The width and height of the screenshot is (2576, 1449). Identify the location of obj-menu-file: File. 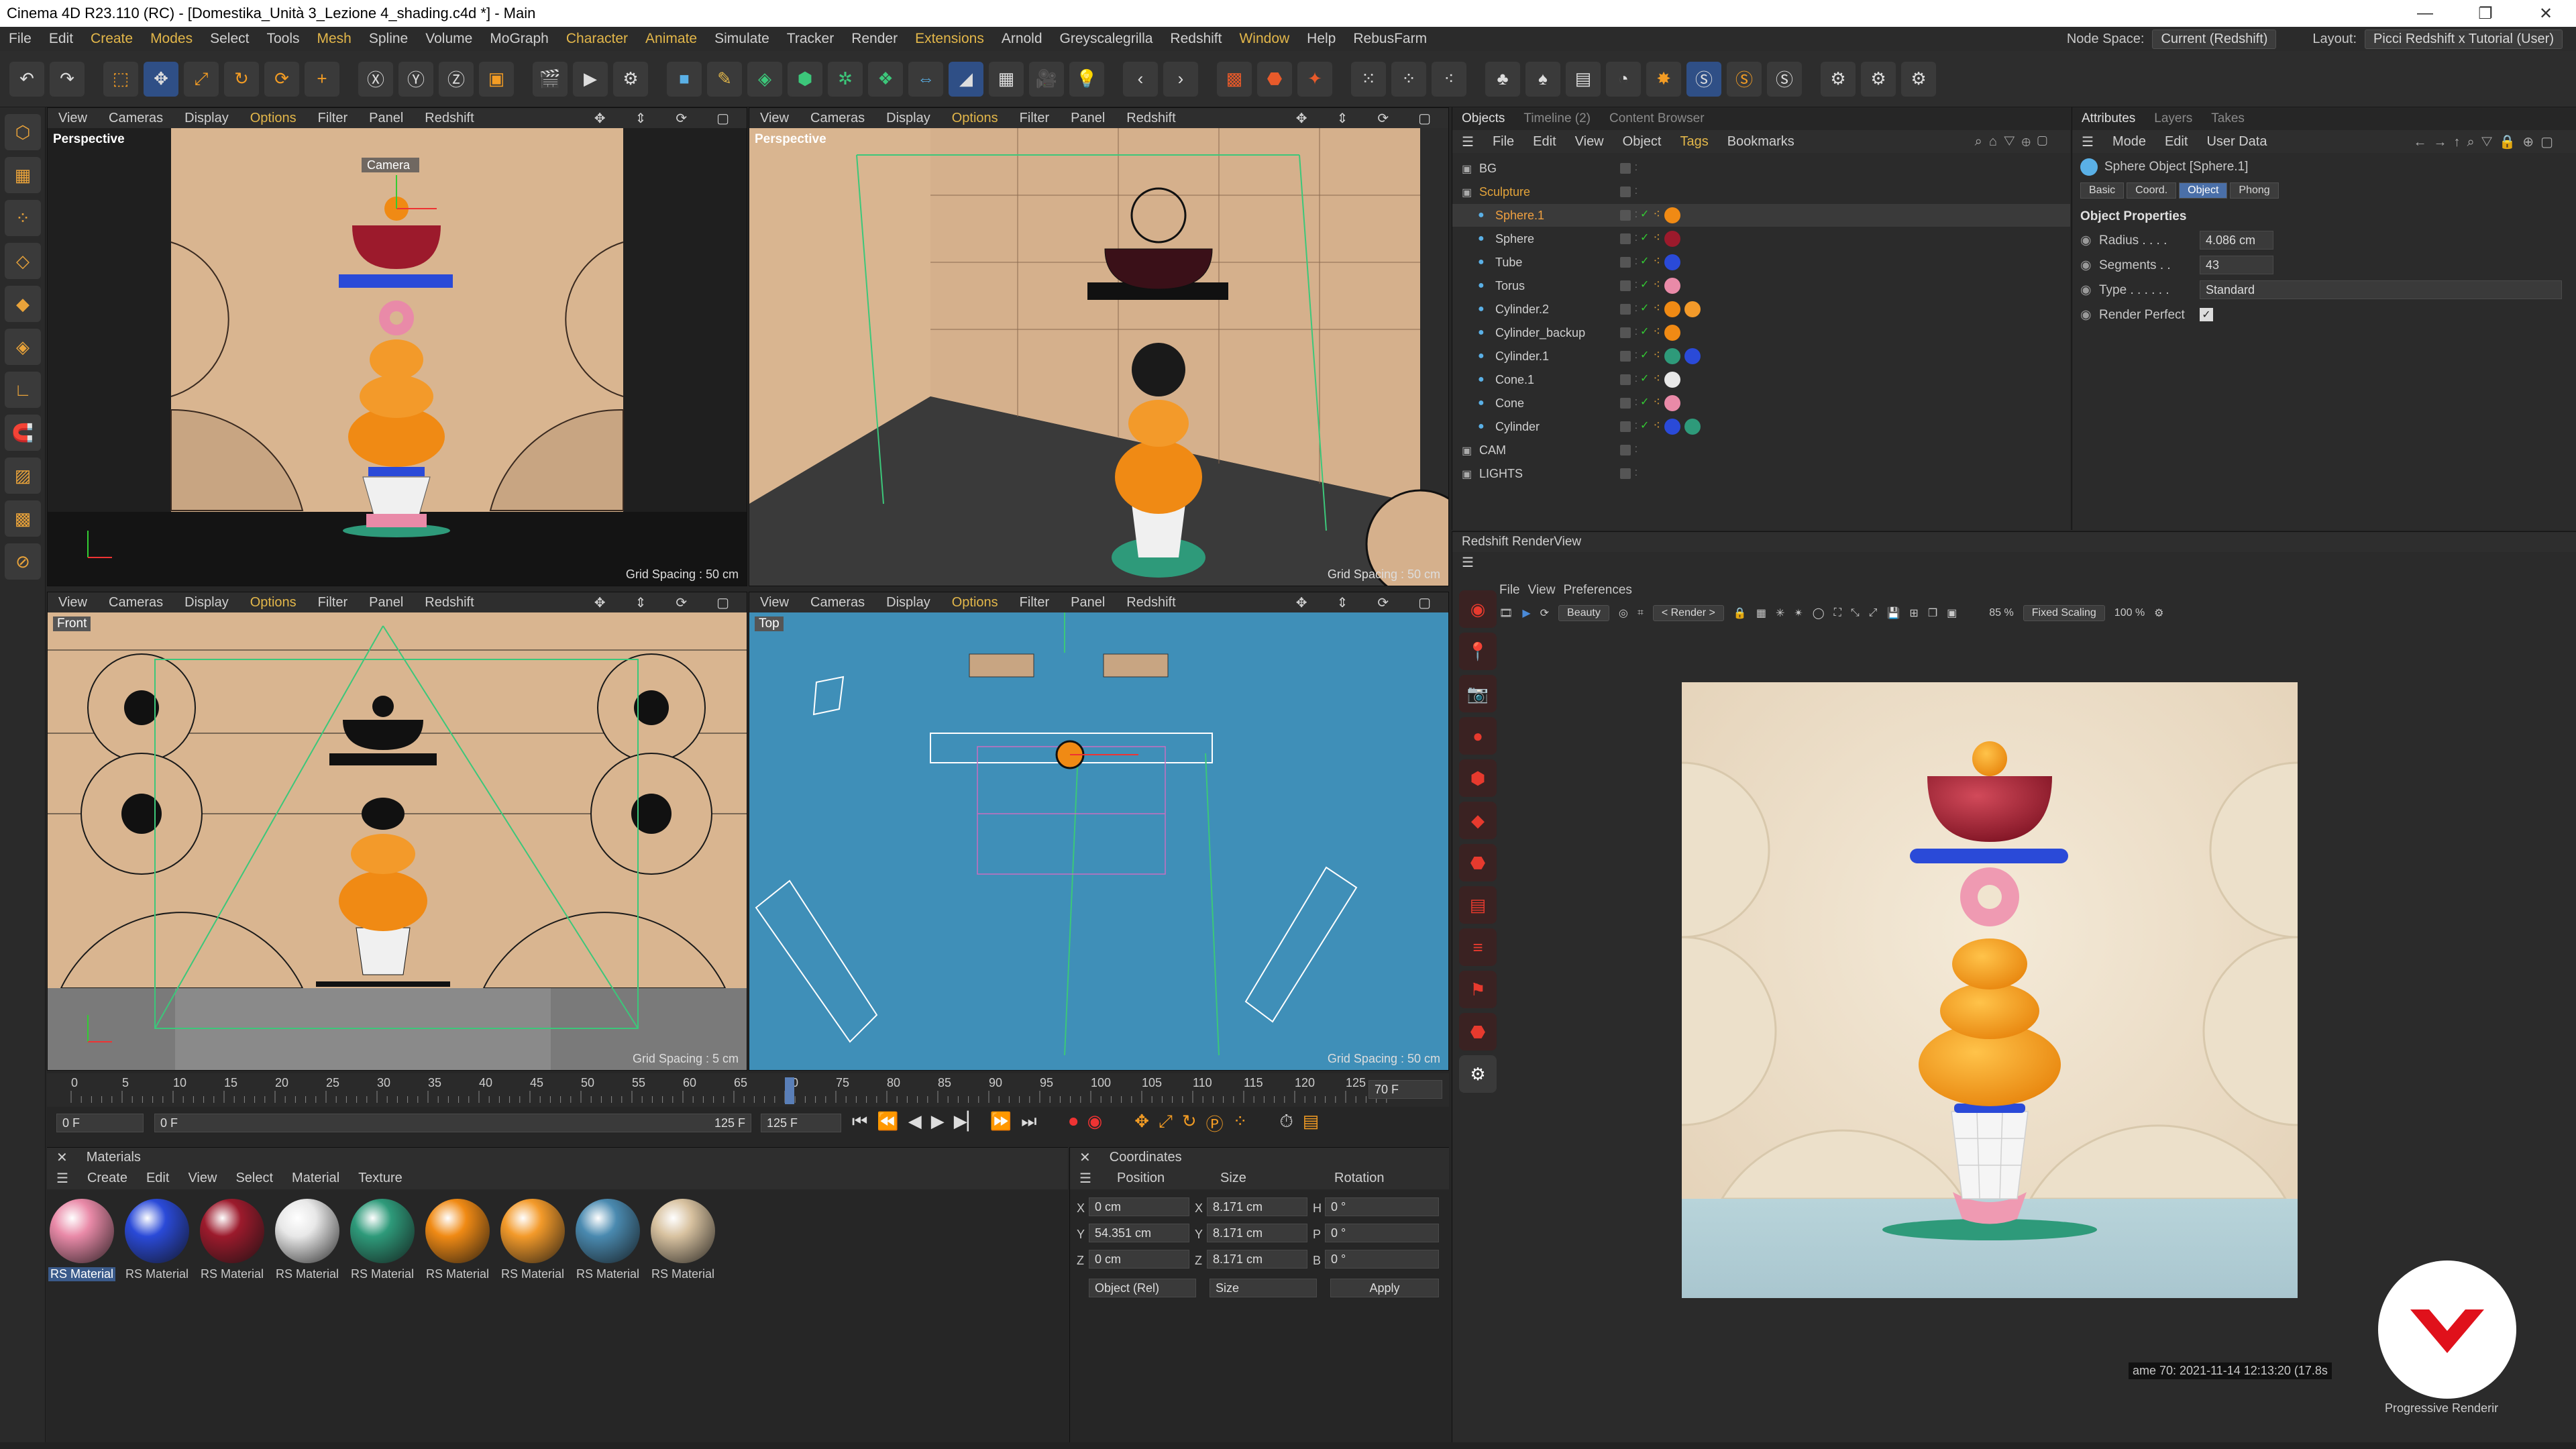
(1503, 142).